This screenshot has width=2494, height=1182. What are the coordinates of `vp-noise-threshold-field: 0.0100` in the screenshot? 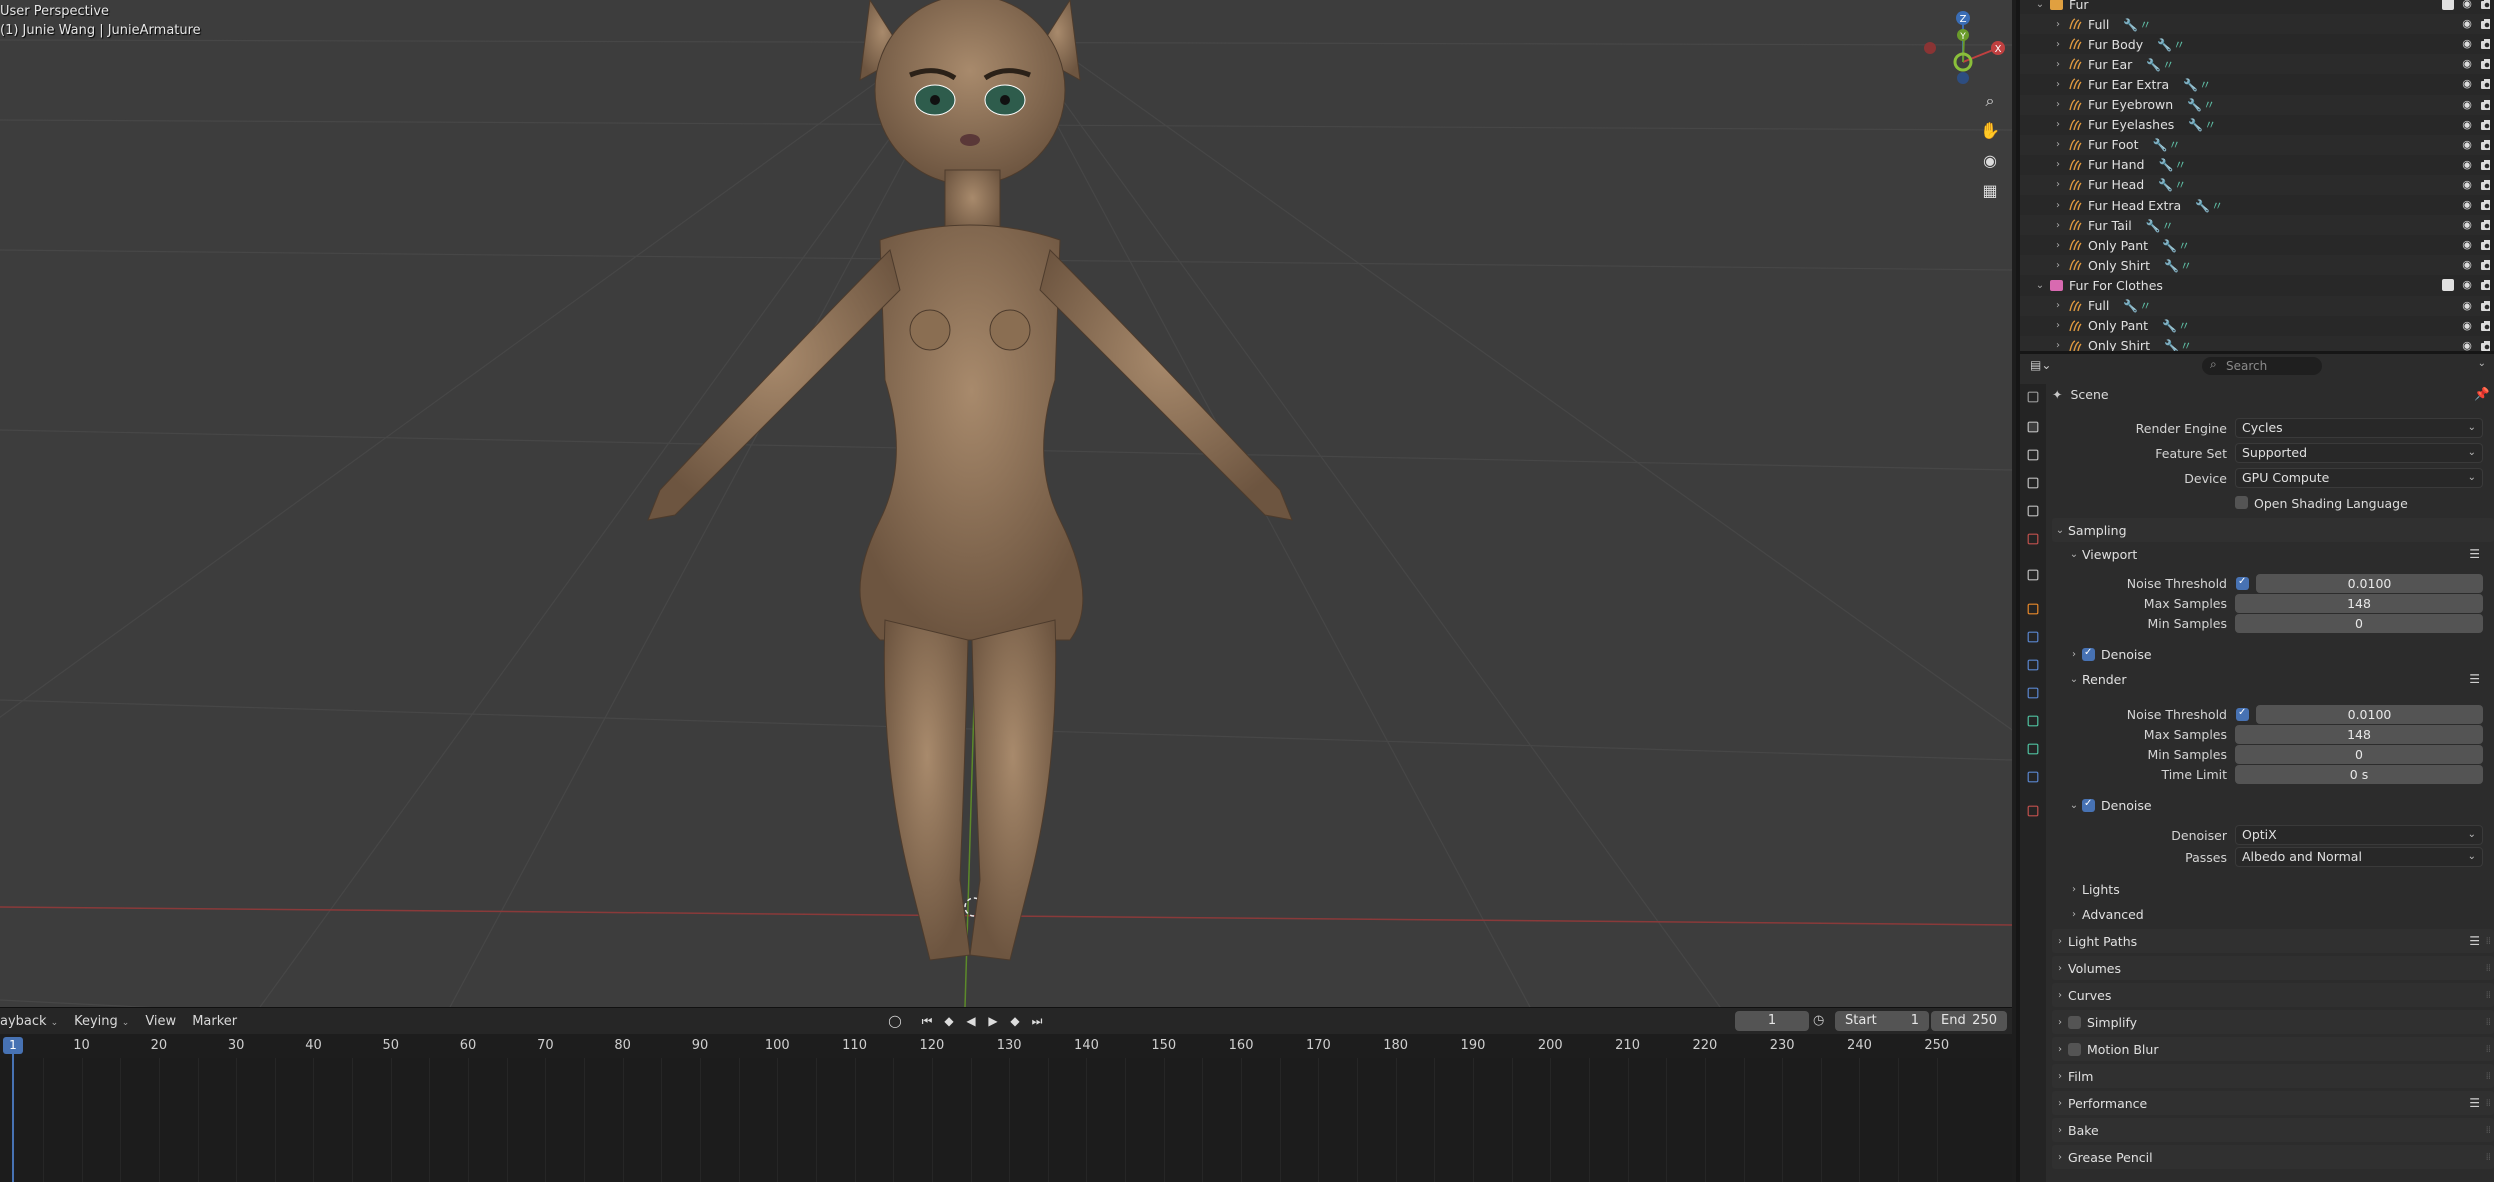 It's located at (2369, 583).